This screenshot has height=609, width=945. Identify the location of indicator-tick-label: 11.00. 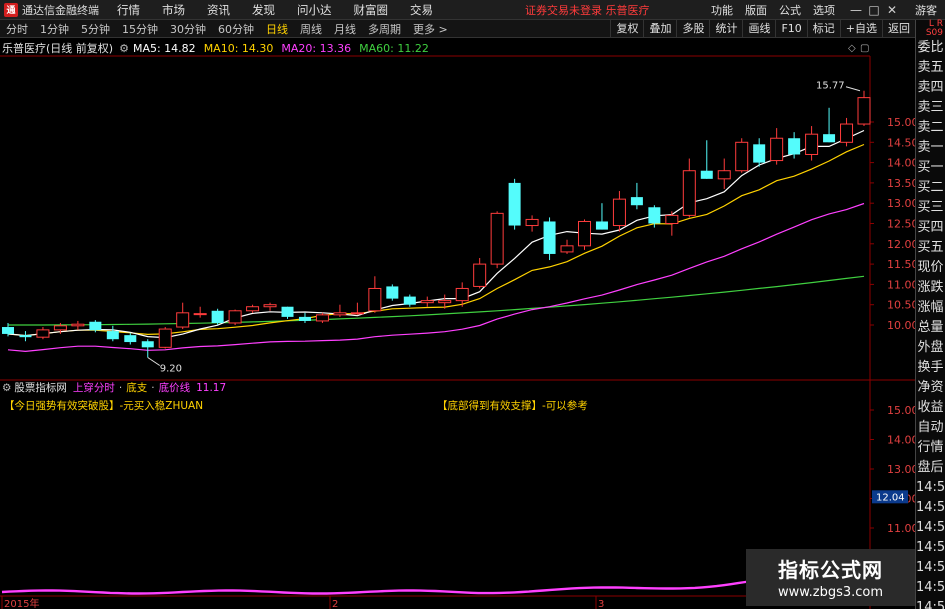
(901, 528).